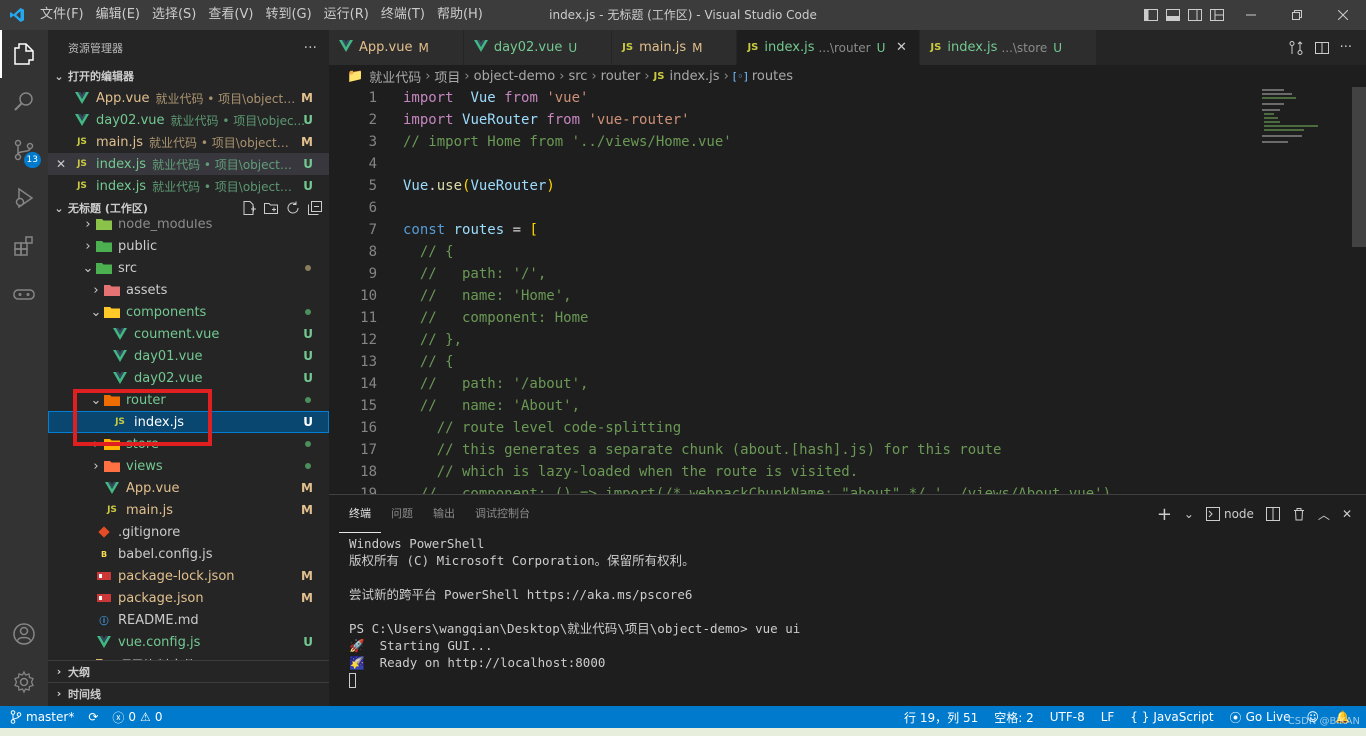 This screenshot has height=736, width=1366. I want to click on terminal-shell-selector: node, so click(1229, 514).